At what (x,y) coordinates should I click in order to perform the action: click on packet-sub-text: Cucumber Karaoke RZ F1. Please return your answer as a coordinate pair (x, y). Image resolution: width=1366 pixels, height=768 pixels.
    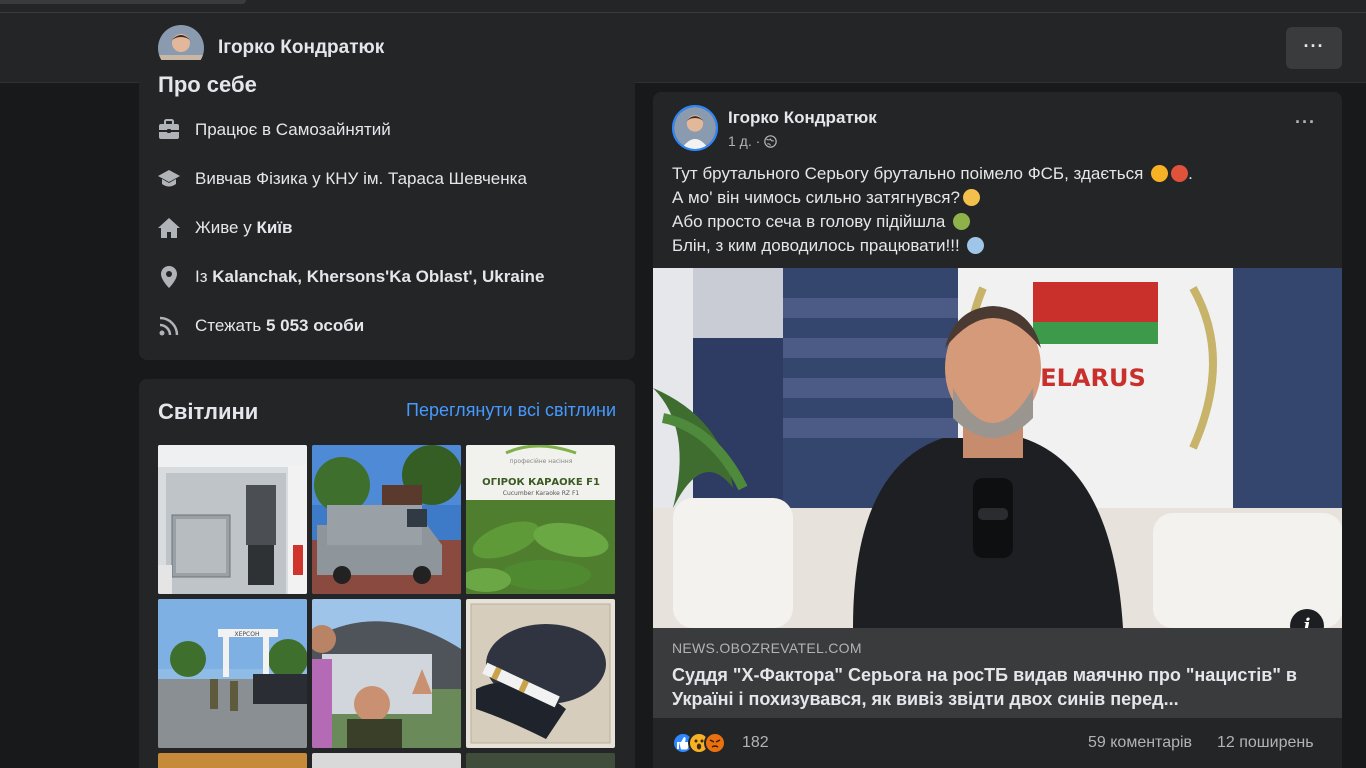
    Looking at the image, I should click on (541, 493).